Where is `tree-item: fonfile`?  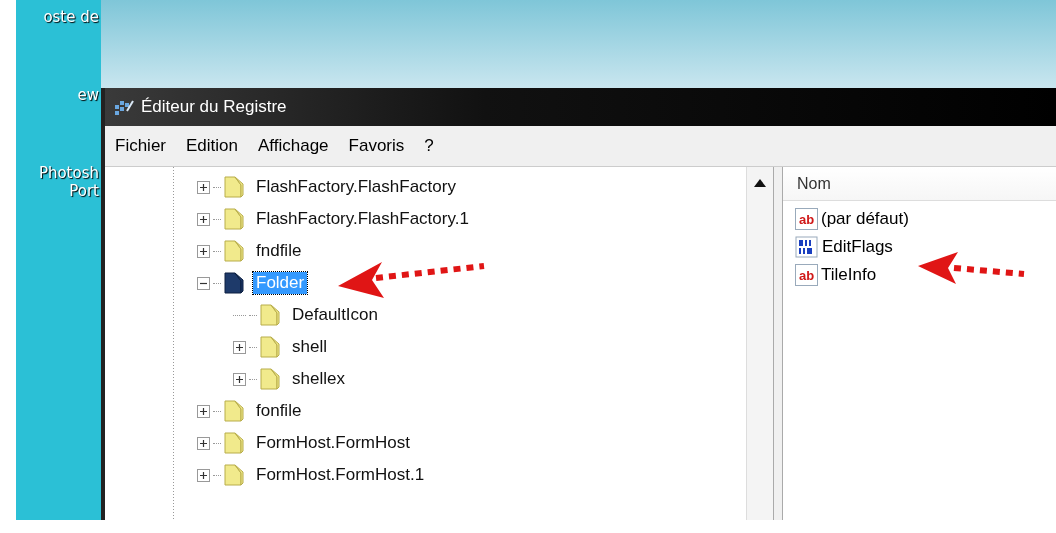 tree-item: fonfile is located at coordinates (279, 411).